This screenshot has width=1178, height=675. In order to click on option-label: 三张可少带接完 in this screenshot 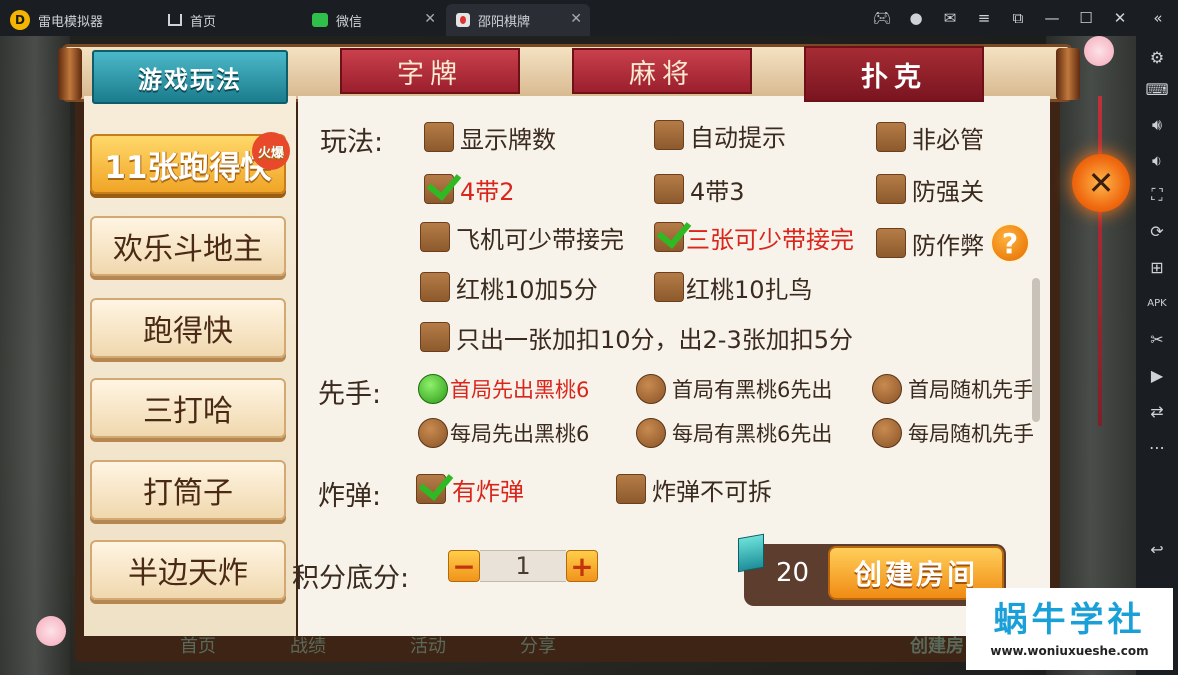, I will do `click(770, 239)`.